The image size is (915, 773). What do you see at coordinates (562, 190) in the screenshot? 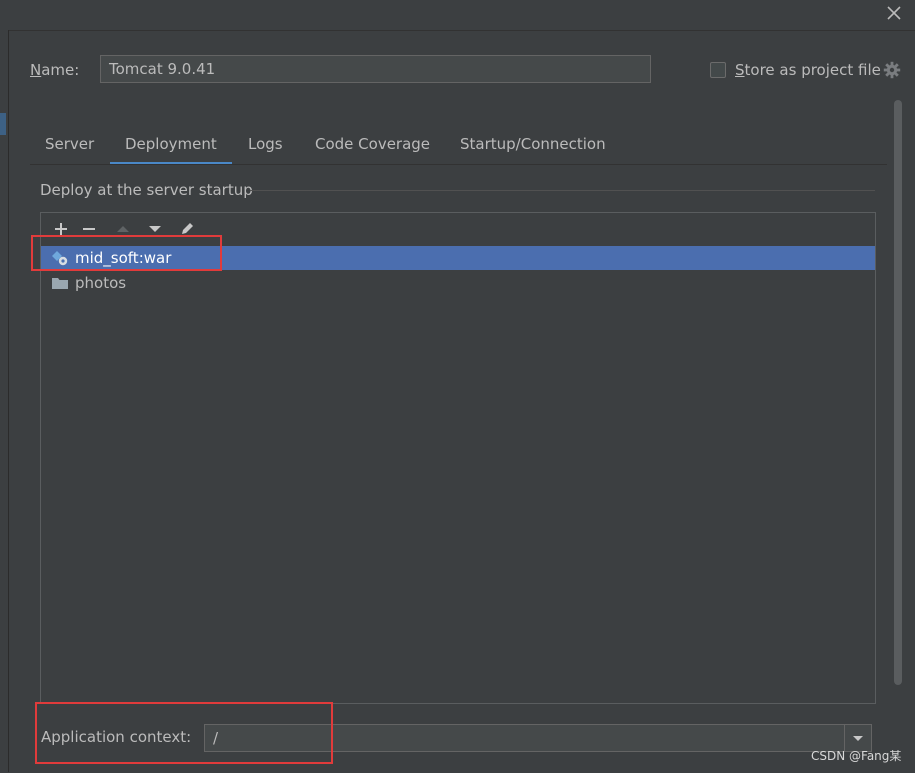
I see `deploy-section-separator` at bounding box center [562, 190].